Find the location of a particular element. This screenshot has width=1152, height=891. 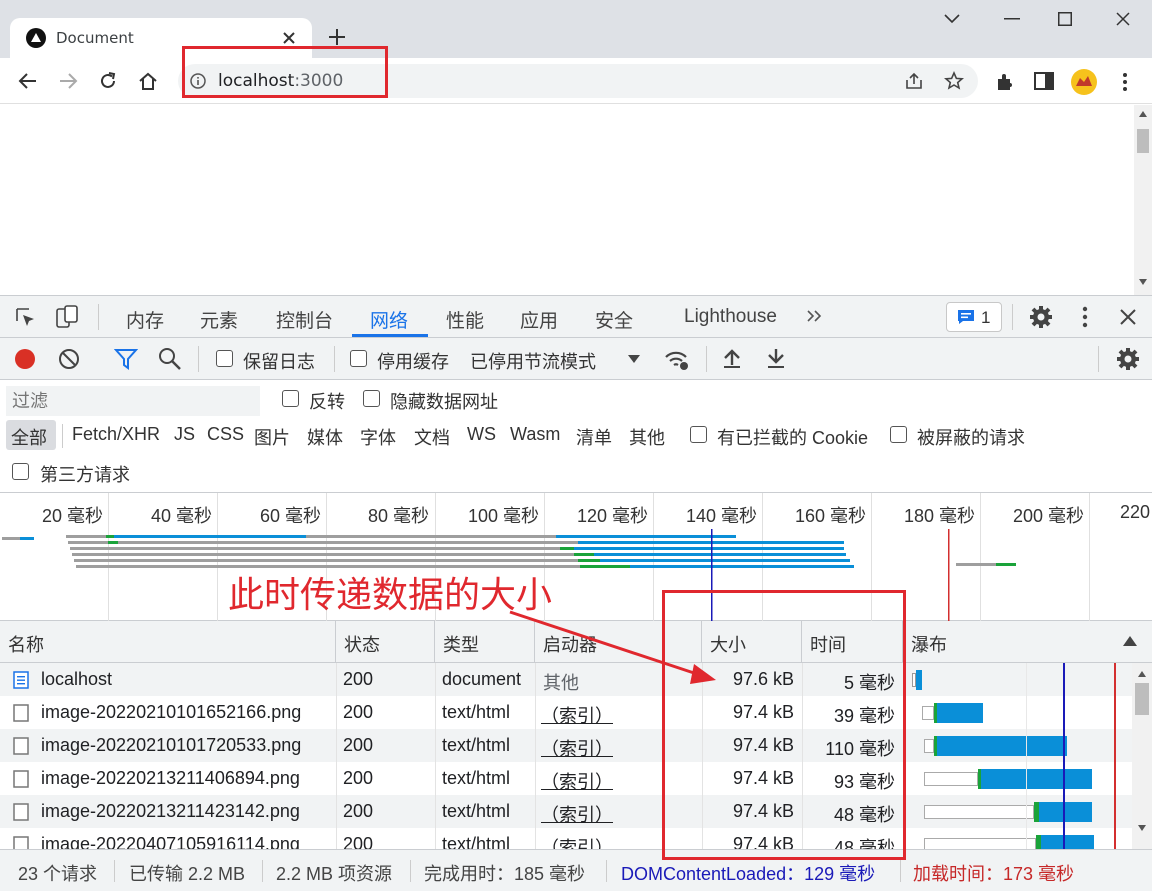

filter-type-img: 图片 is located at coordinates (272, 437).